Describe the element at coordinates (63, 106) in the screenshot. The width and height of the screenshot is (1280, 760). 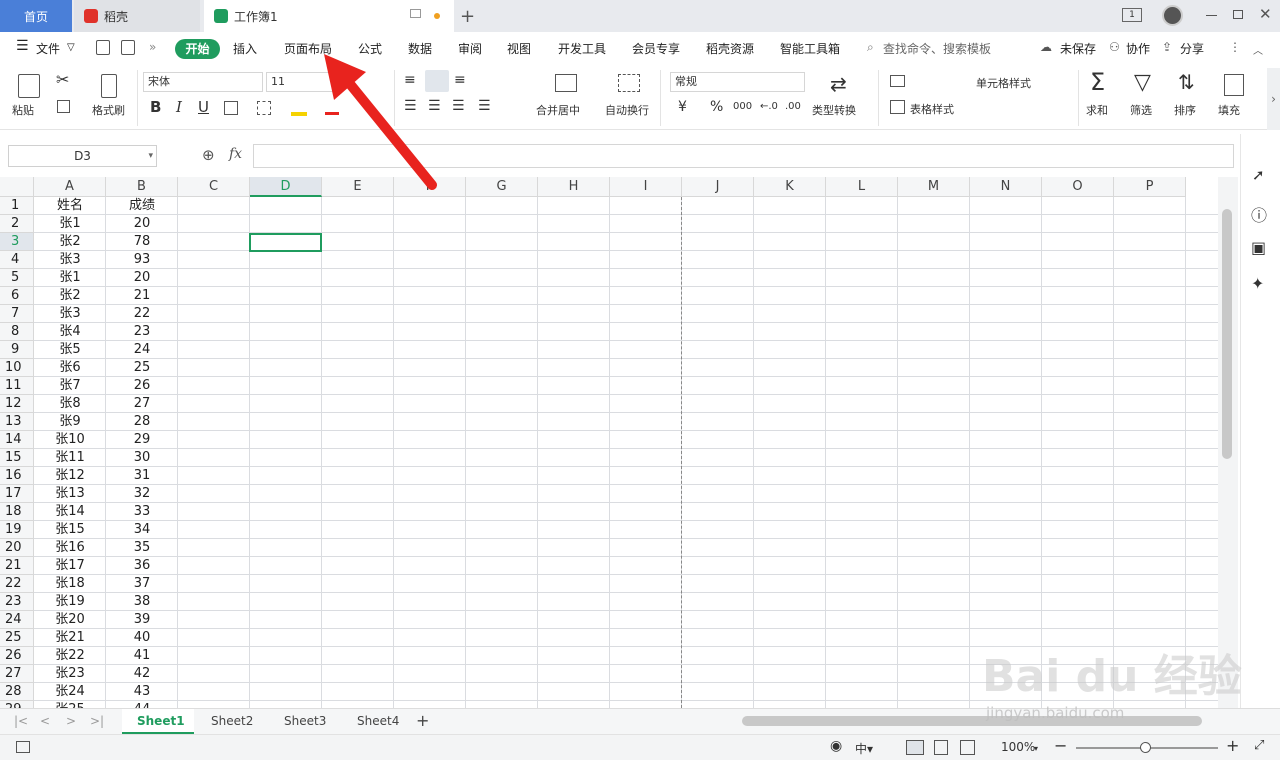
I see `copy-icon` at that location.